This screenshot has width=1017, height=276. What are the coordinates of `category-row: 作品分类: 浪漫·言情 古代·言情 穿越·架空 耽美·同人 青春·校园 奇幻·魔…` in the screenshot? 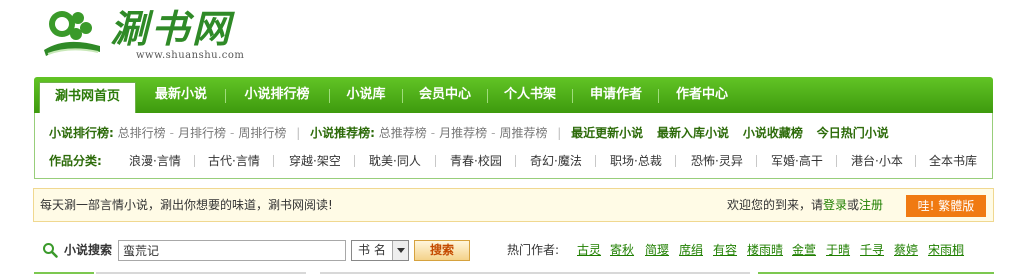 It's located at (519, 161).